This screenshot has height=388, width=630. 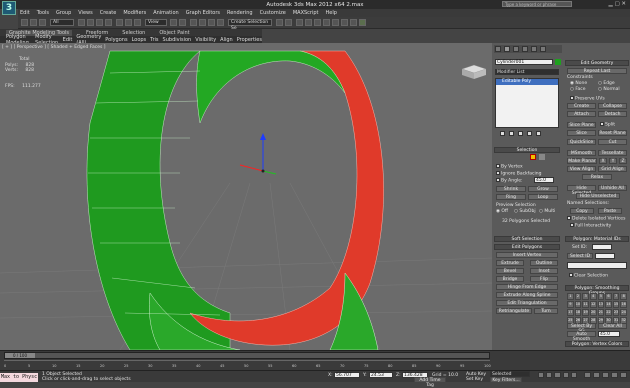 I want to click on fov-icon, so click(x=605, y=375).